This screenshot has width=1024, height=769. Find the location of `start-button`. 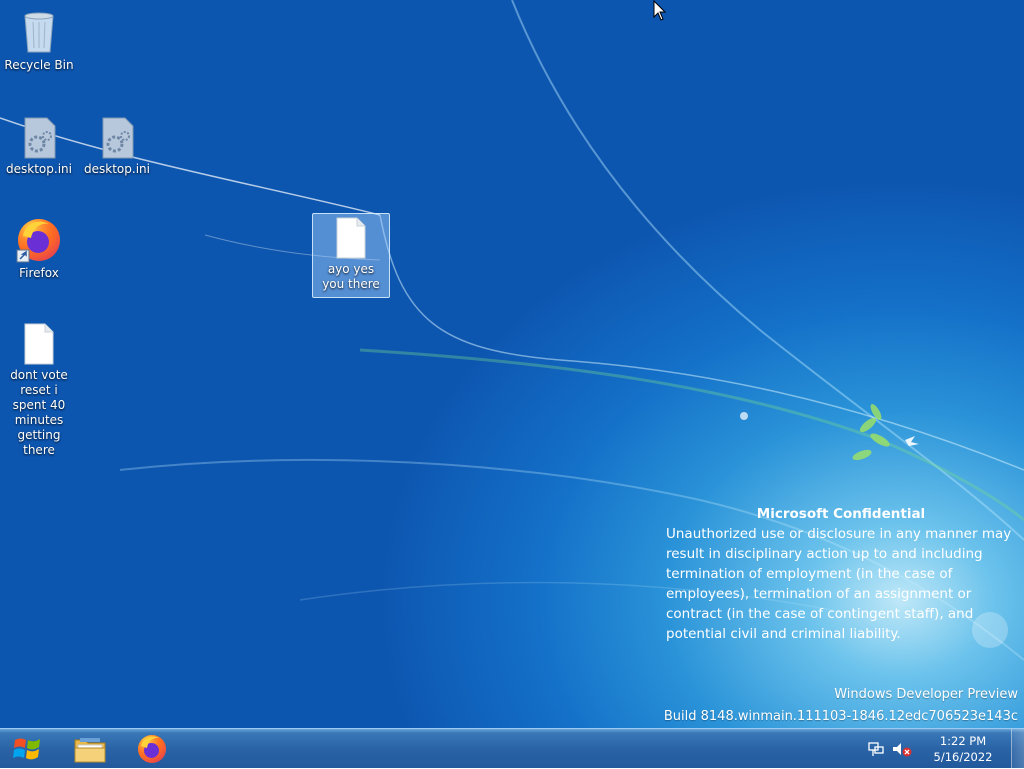

start-button is located at coordinates (27, 749).